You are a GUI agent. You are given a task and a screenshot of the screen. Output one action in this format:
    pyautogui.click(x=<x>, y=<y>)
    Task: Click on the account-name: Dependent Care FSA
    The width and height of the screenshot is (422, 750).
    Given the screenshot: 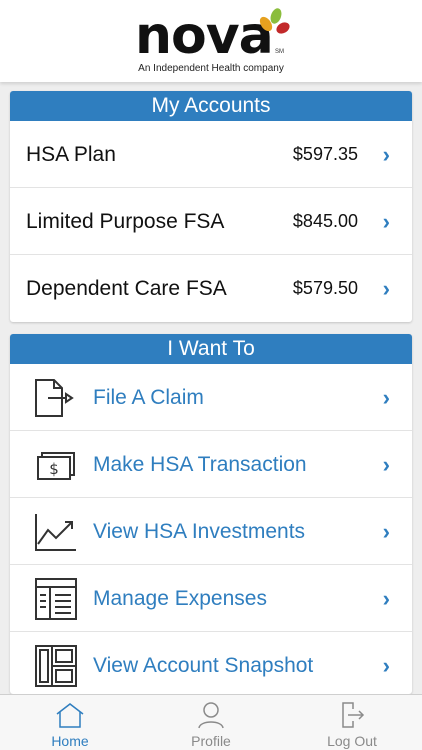 What is the action you would take?
    pyautogui.click(x=126, y=288)
    